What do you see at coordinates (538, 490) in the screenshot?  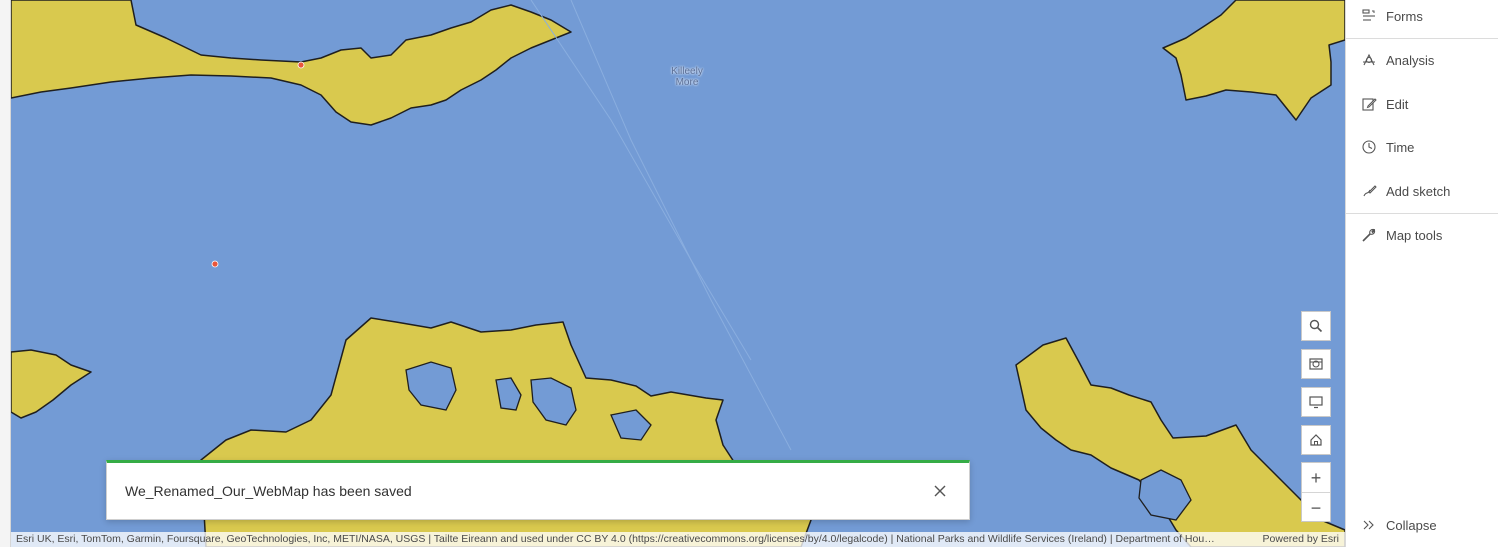 I see `save-notification: We_Renamed_Our_WebMap has been saved` at bounding box center [538, 490].